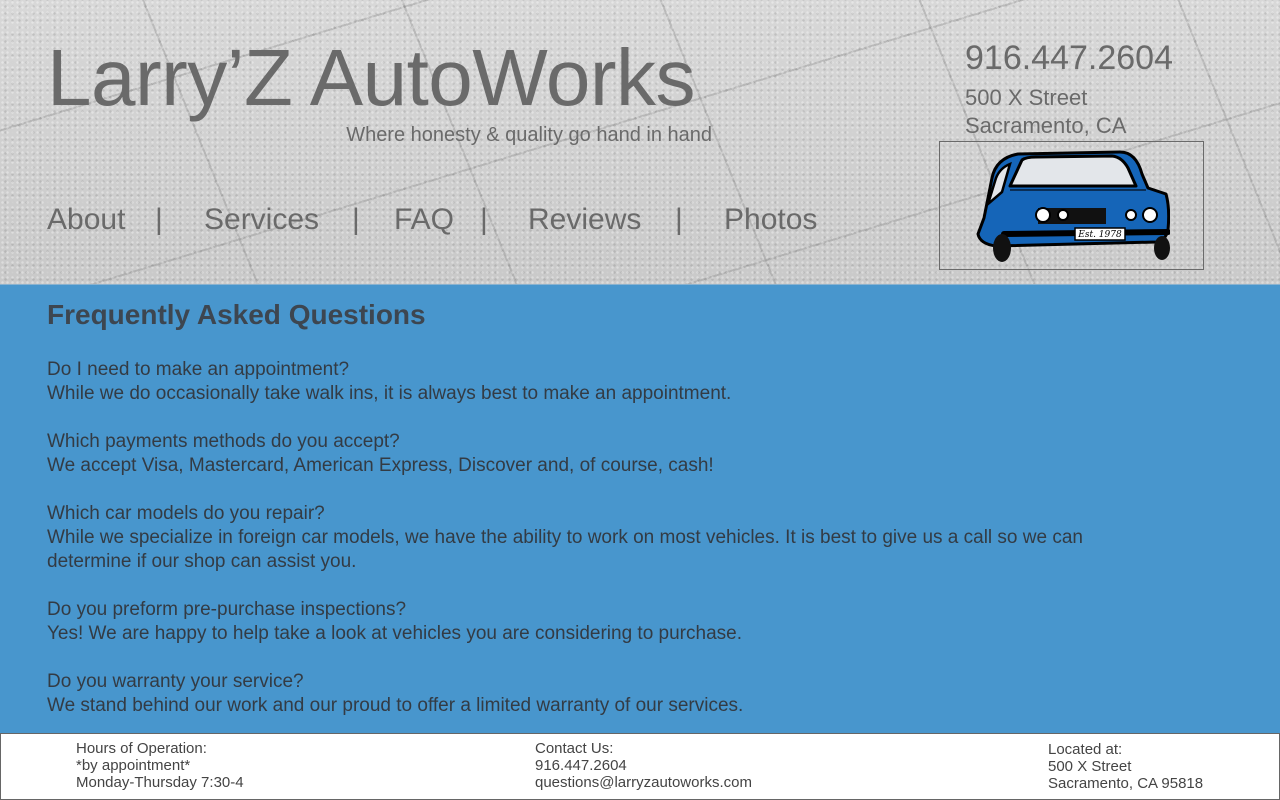 The width and height of the screenshot is (1280, 800). Describe the element at coordinates (1090, 766) in the screenshot. I see `footer-location-line1: 500 X Street` at that location.